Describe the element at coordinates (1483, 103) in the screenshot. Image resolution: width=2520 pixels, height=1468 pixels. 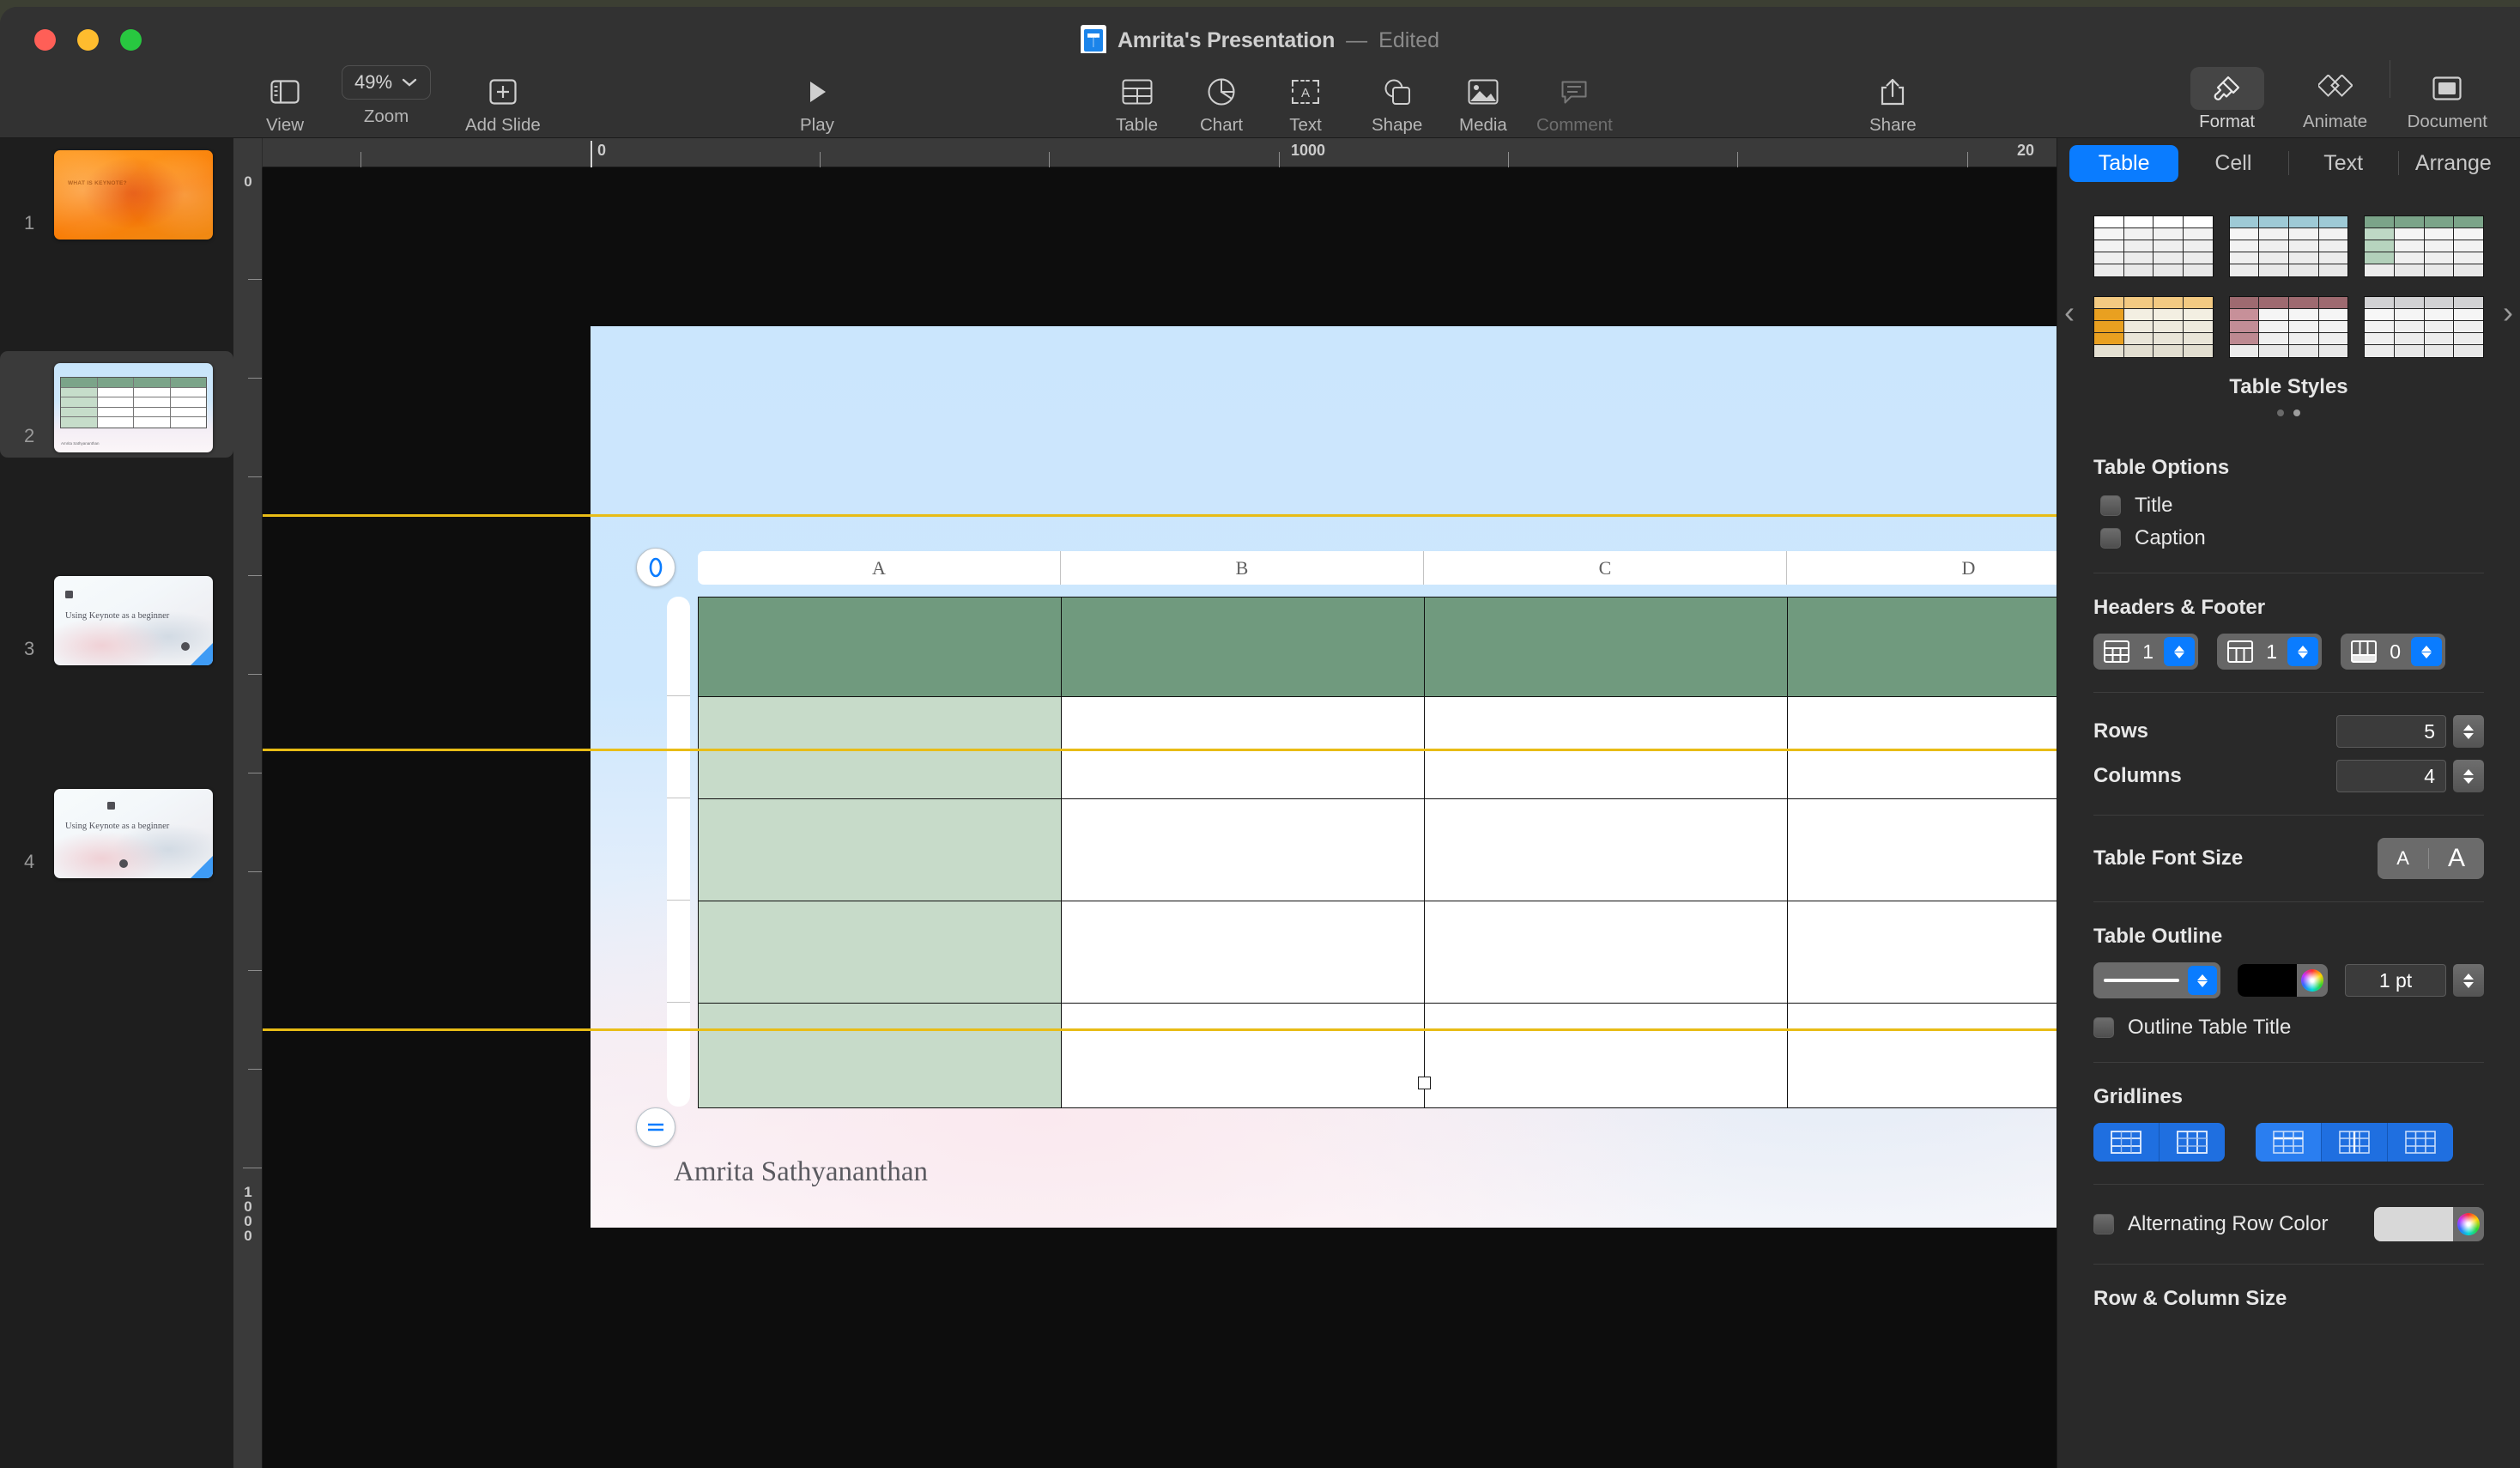
I see `media-button: Media` at that location.